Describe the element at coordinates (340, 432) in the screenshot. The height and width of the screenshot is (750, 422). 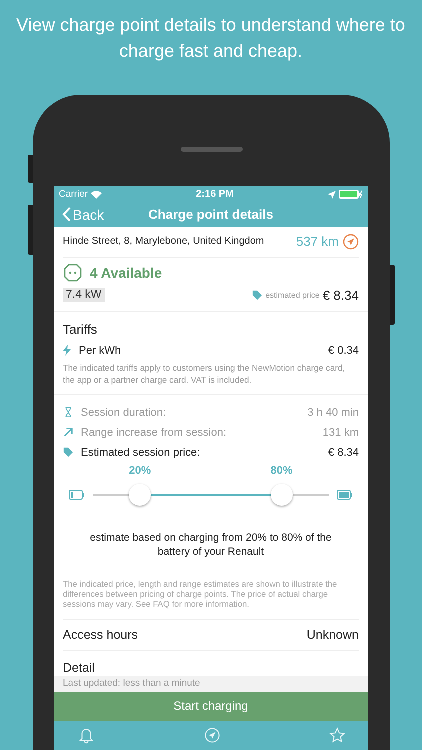
I see `session-value: 131 km` at that location.